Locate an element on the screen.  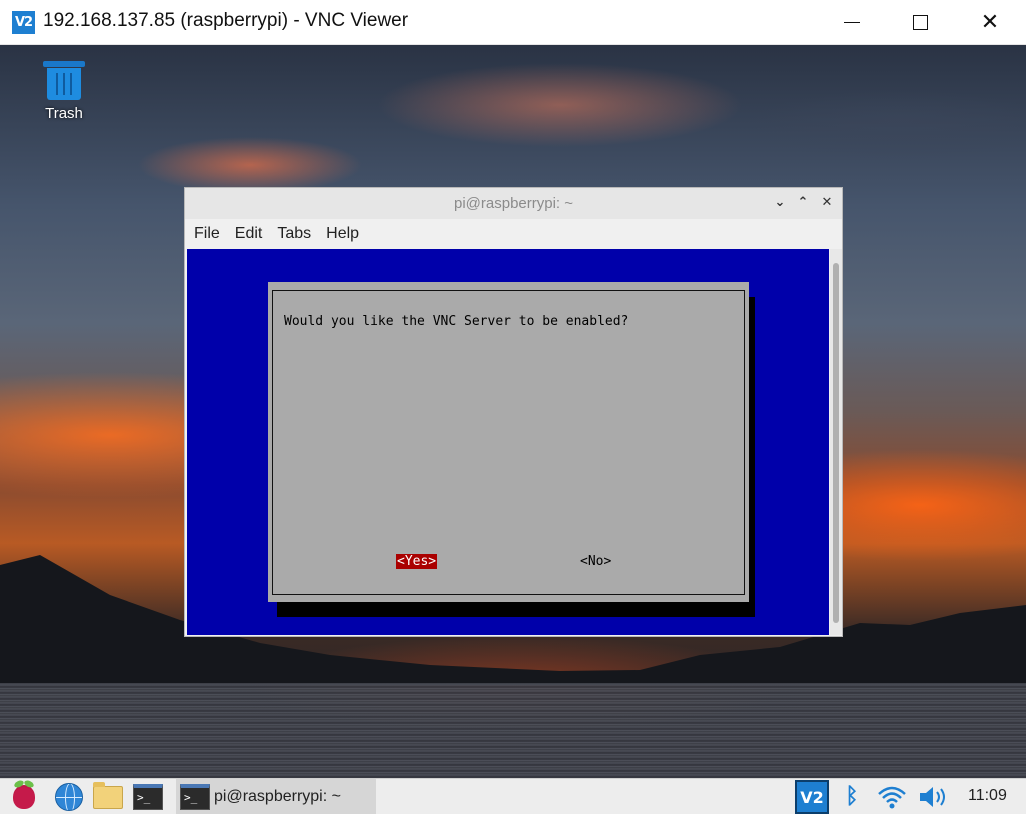
vnc-viewer-icon: V2 is located at coordinates (23, 22).